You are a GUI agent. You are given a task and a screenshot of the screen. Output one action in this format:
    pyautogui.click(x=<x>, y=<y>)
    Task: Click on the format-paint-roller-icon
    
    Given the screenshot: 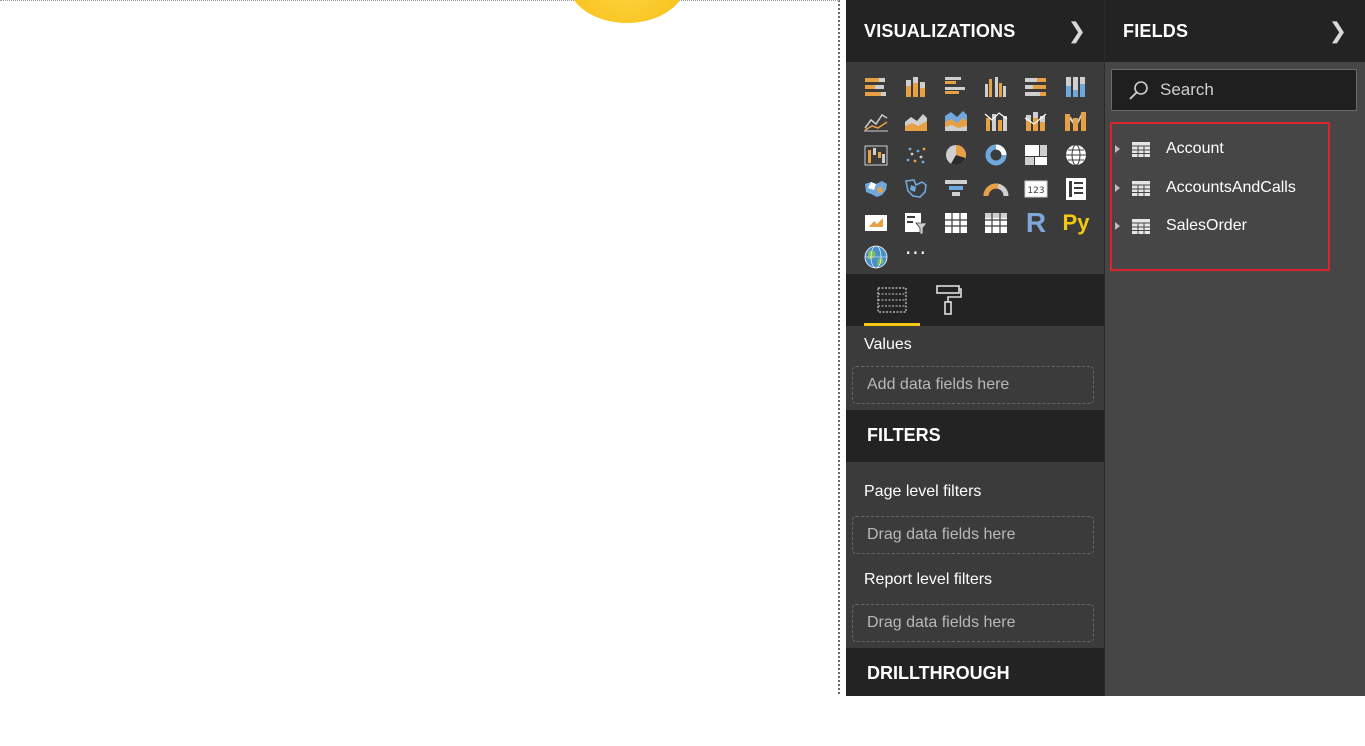 What is the action you would take?
    pyautogui.click(x=949, y=300)
    